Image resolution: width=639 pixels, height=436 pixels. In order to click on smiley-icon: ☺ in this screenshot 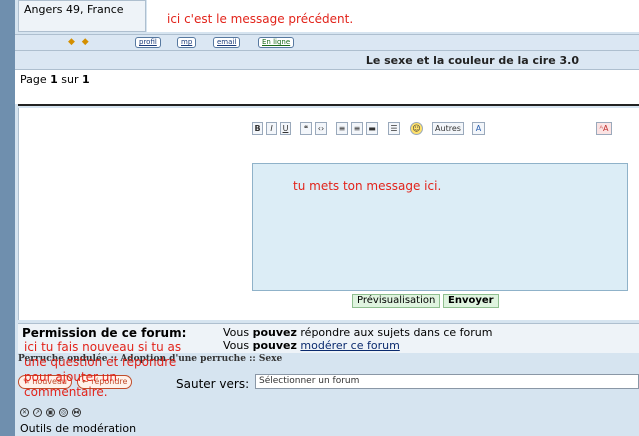, I will do `click(416, 128)`.